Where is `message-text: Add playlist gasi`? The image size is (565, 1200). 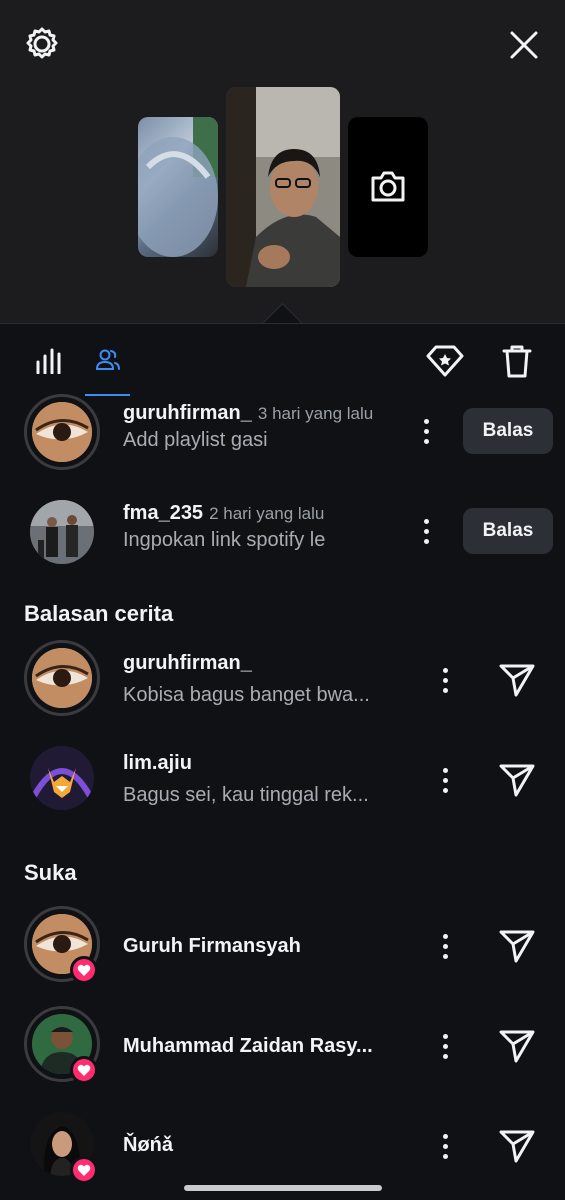
message-text: Add playlist gasi is located at coordinates (195, 440).